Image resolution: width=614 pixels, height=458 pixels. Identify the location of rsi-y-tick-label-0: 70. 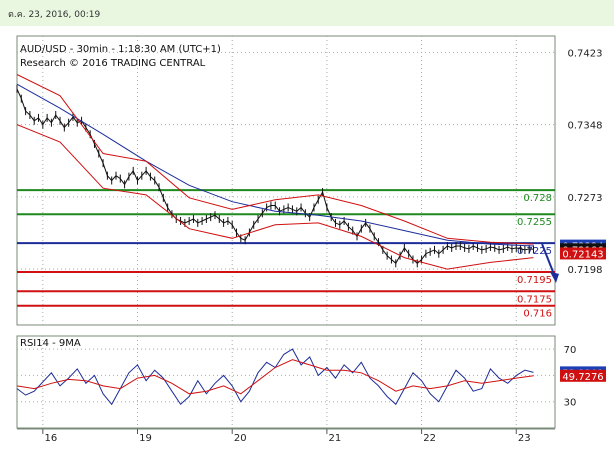
(570, 350).